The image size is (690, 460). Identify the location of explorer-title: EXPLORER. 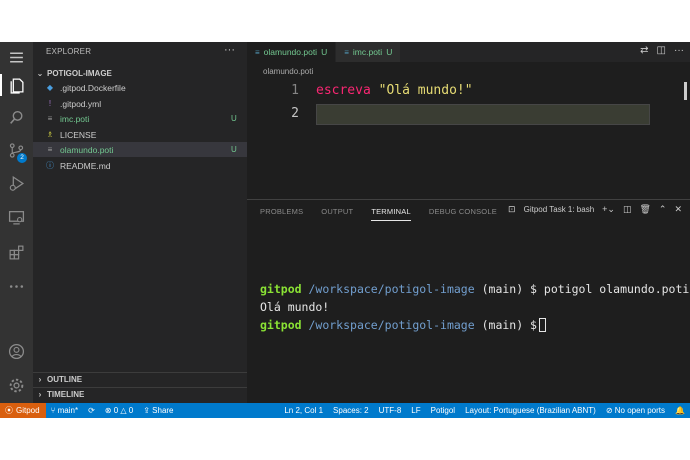
(69, 51).